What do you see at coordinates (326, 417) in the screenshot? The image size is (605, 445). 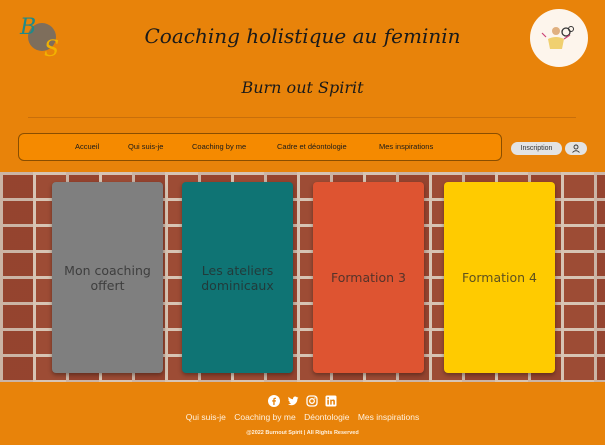 I see `footer-link-deontologie: Déontologie` at bounding box center [326, 417].